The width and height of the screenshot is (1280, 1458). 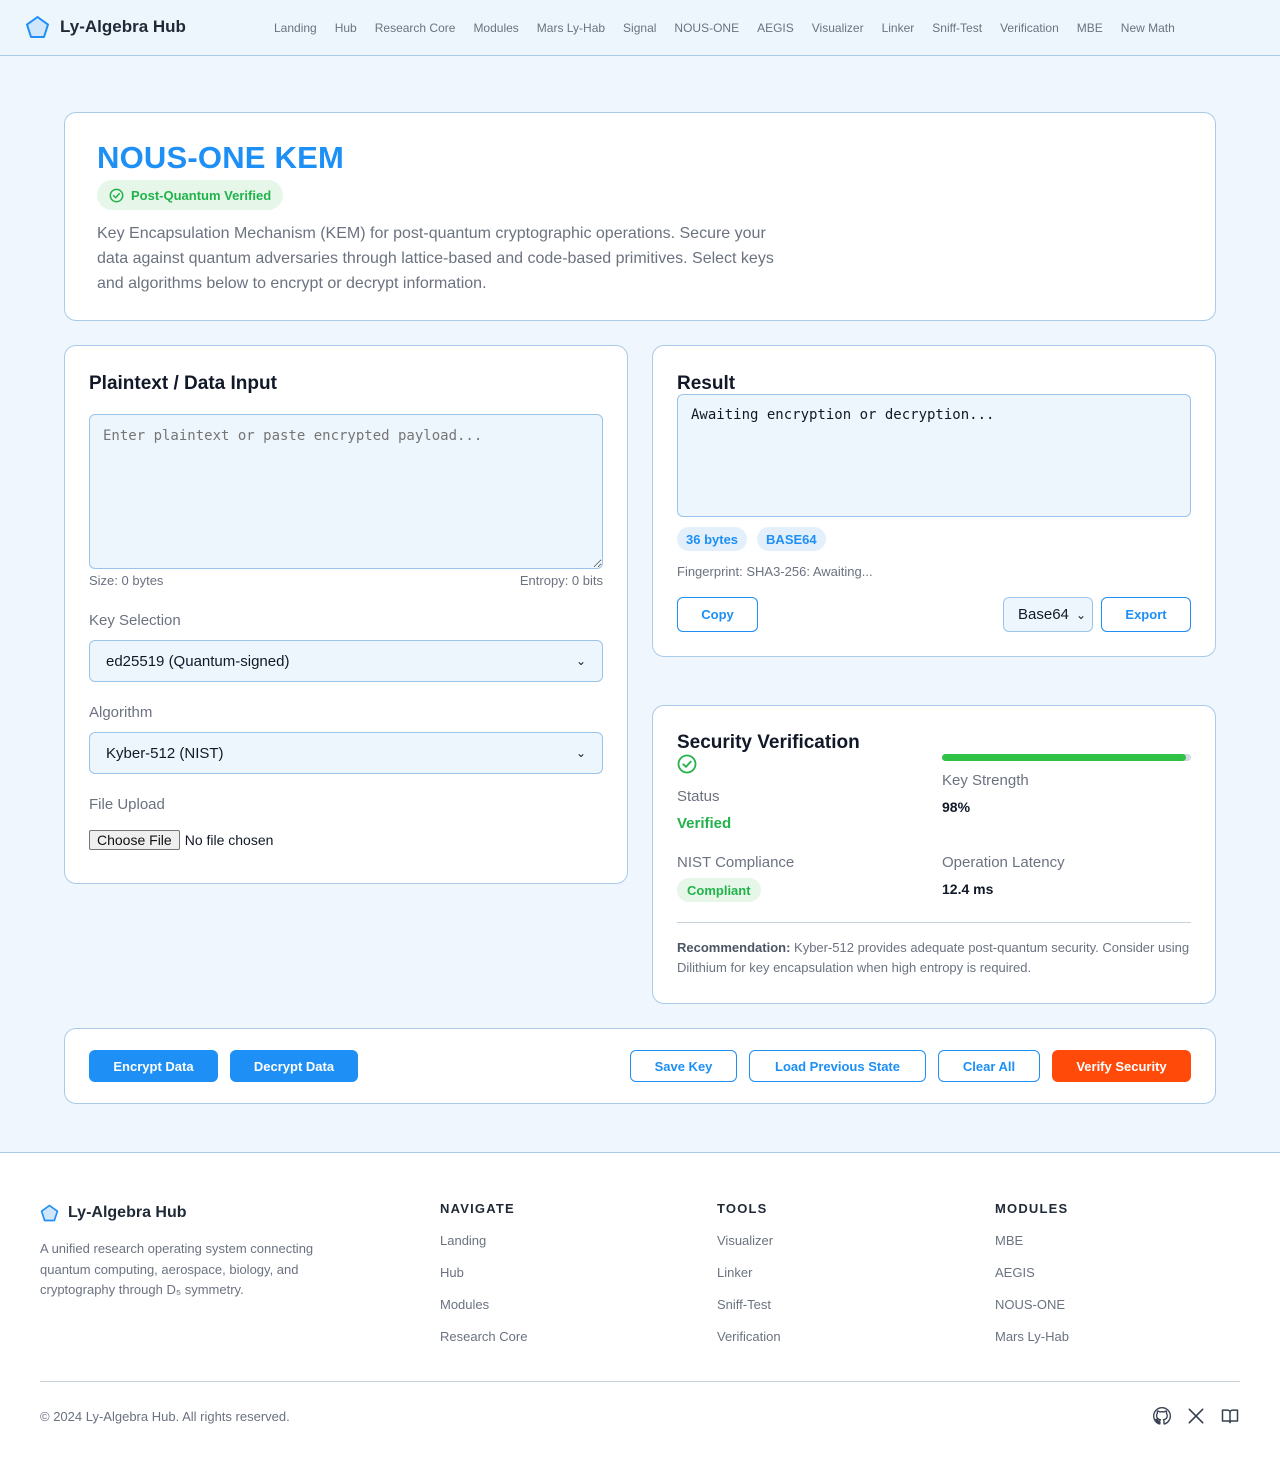 What do you see at coordinates (477, 1208) in the screenshot?
I see `footer-navigate-title: NAVIGATE` at bounding box center [477, 1208].